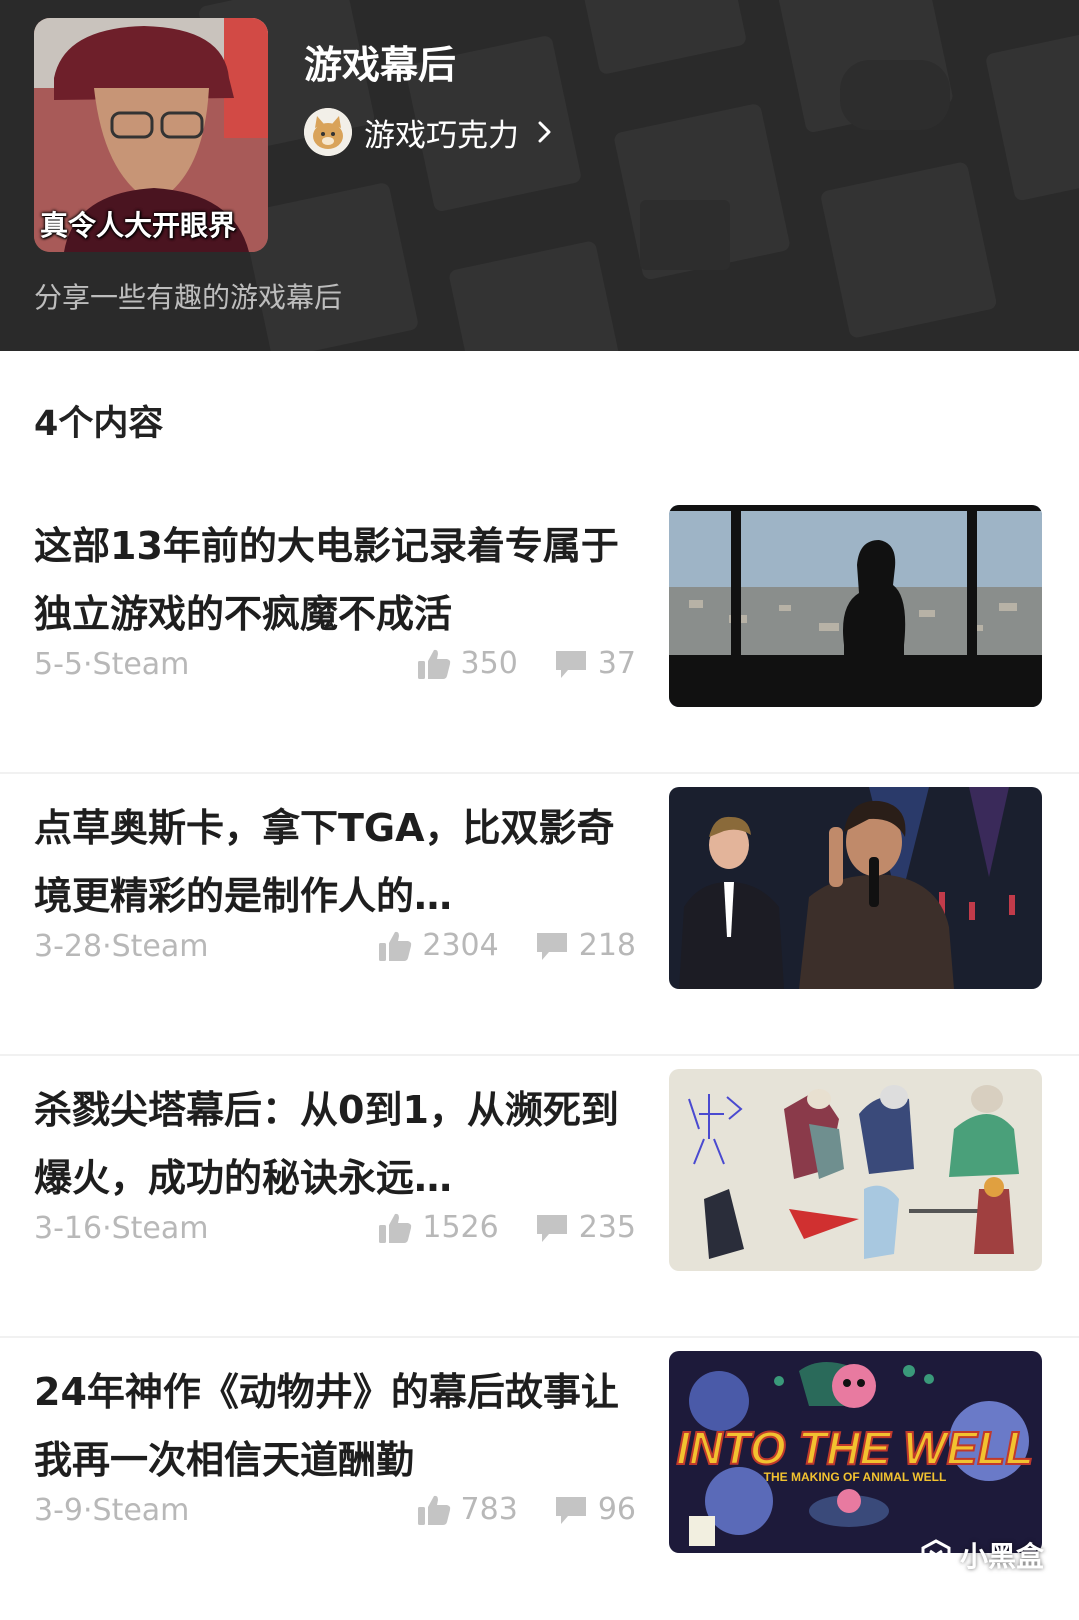 The height and width of the screenshot is (1620, 1079). Describe the element at coordinates (112, 1510) in the screenshot. I see `article-meta: 3-9·Steam` at that location.